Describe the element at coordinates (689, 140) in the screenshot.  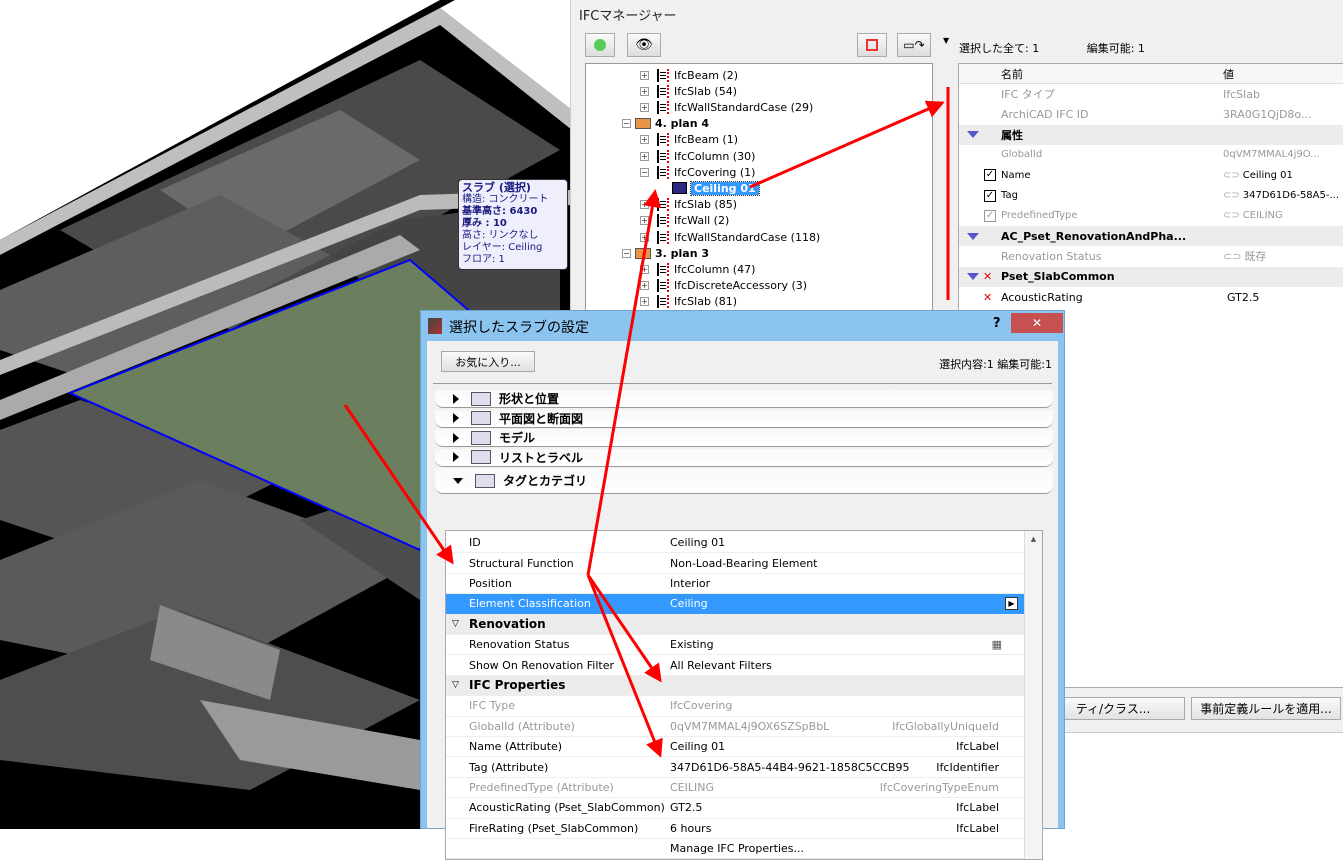
I see `tree-node: + IfcBeam (1)` at that location.